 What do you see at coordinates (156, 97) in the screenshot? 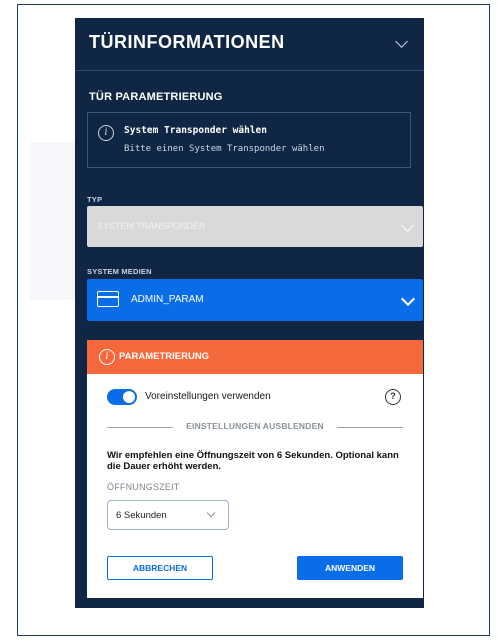
I see `section-title: TÜR PARAMETRIERUNG` at bounding box center [156, 97].